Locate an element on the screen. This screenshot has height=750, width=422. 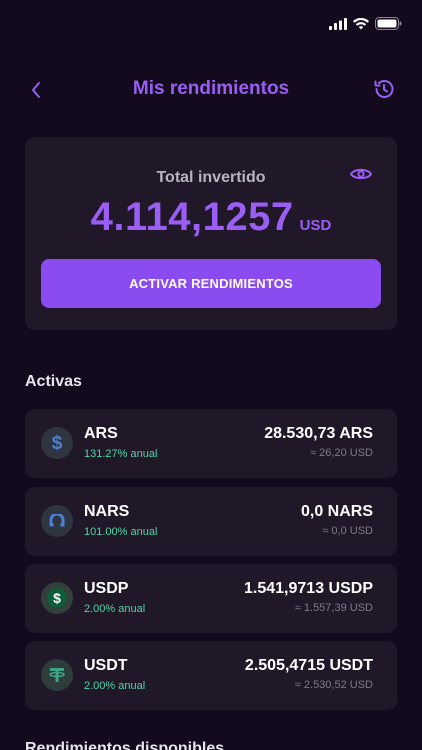
asset-usd-equivalent: ≈ 0,0 USD is located at coordinates (347, 531).